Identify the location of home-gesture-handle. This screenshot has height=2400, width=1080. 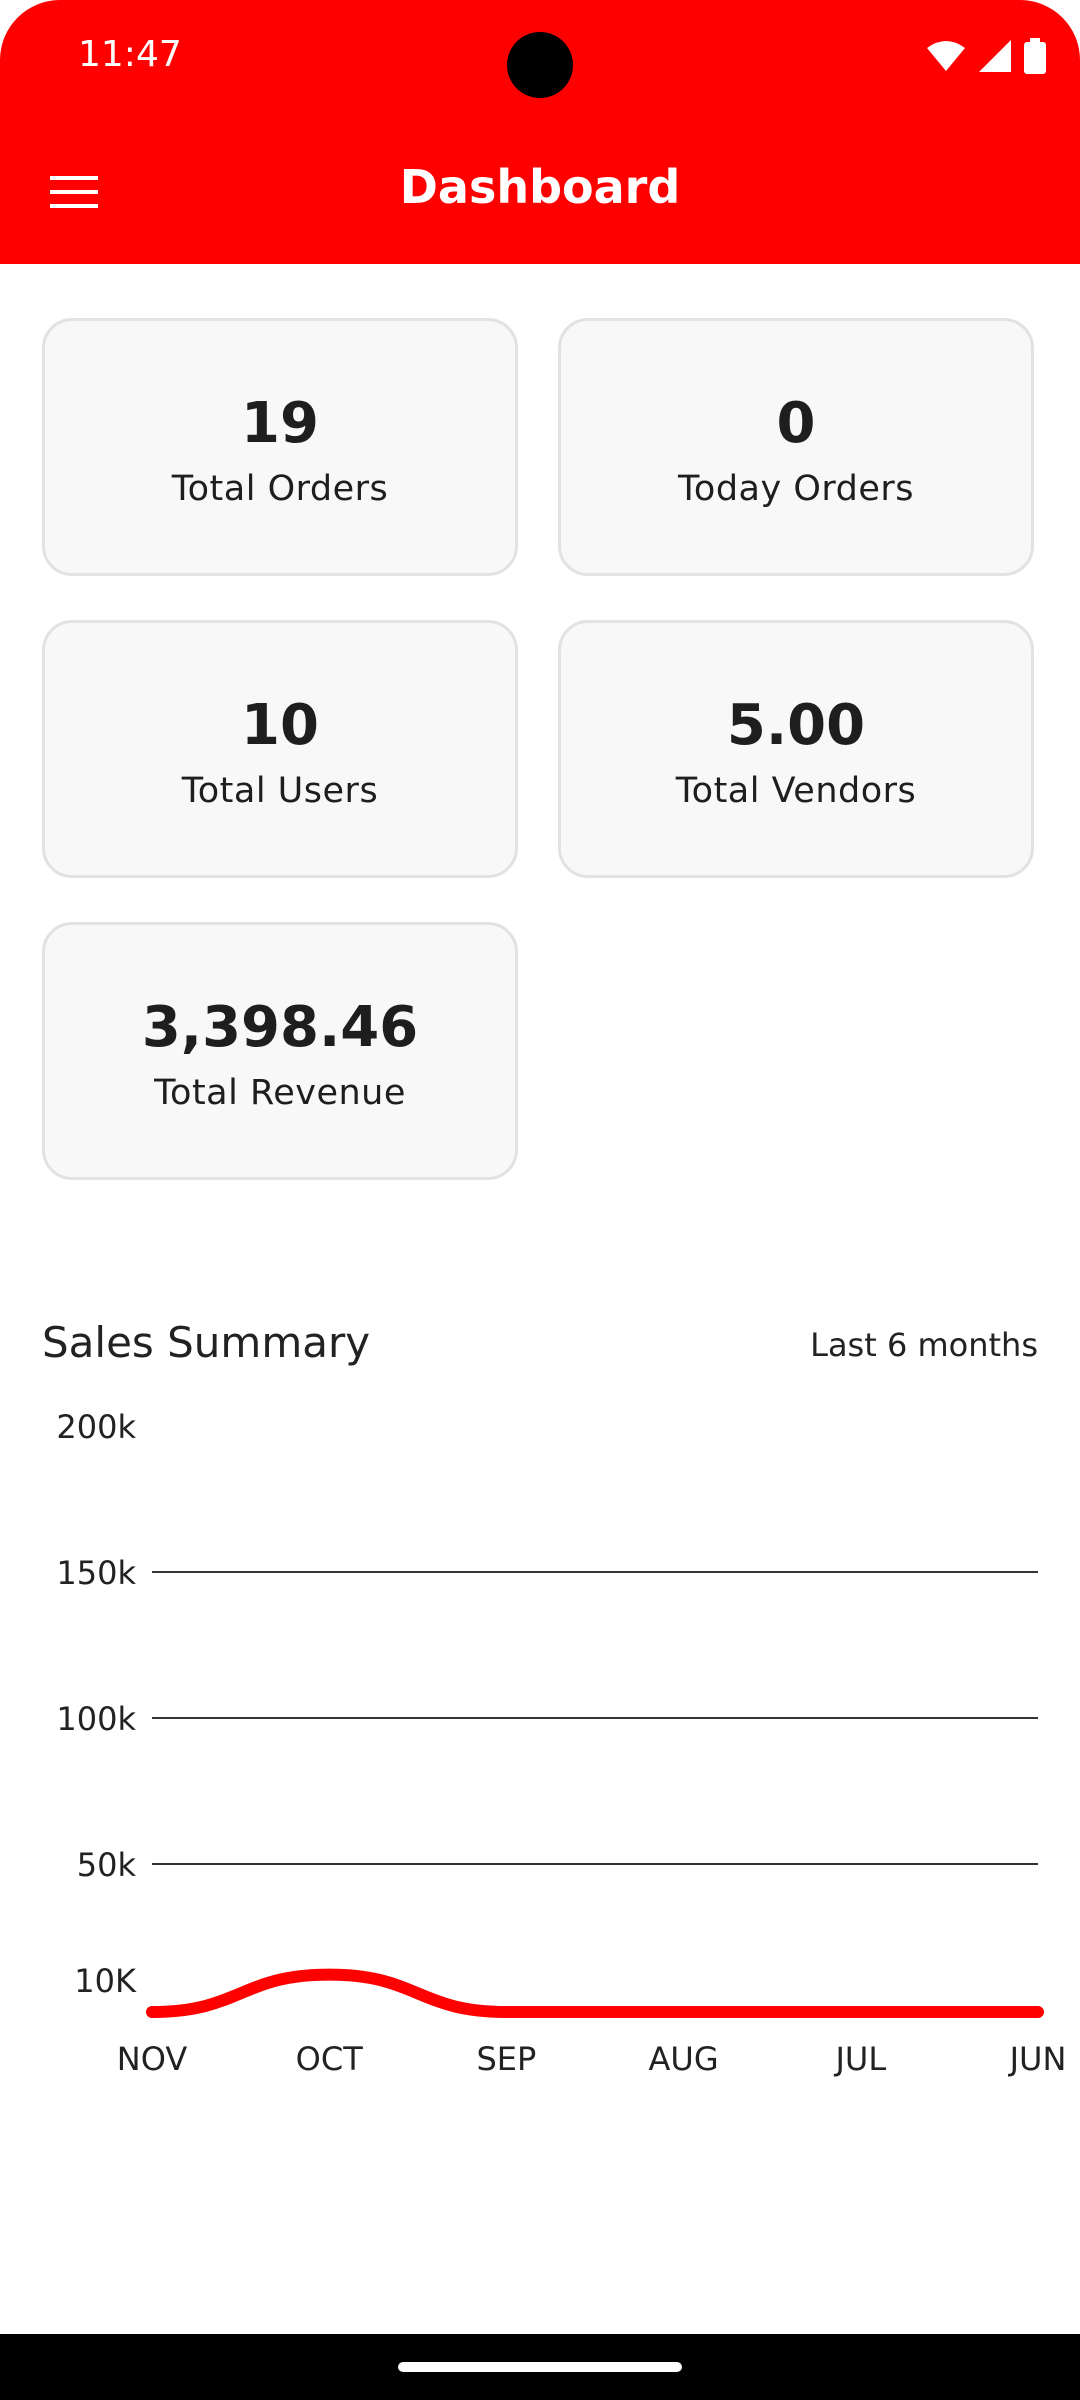
(540, 2367).